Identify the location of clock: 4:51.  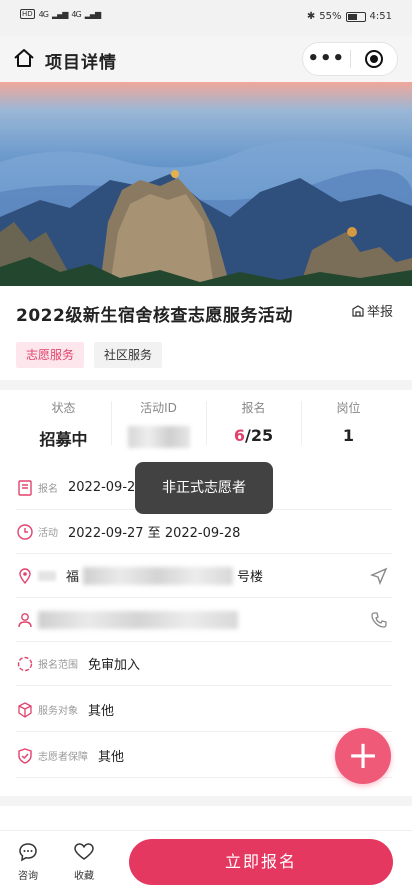
(380, 16).